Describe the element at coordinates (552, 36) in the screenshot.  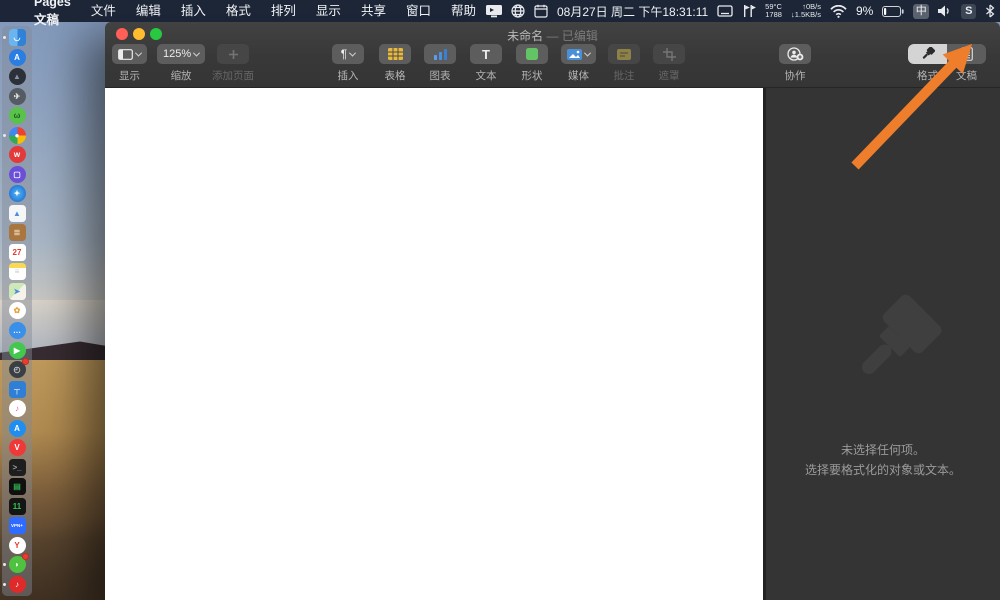
I see `window-title: 未命名 — 已编辑` at that location.